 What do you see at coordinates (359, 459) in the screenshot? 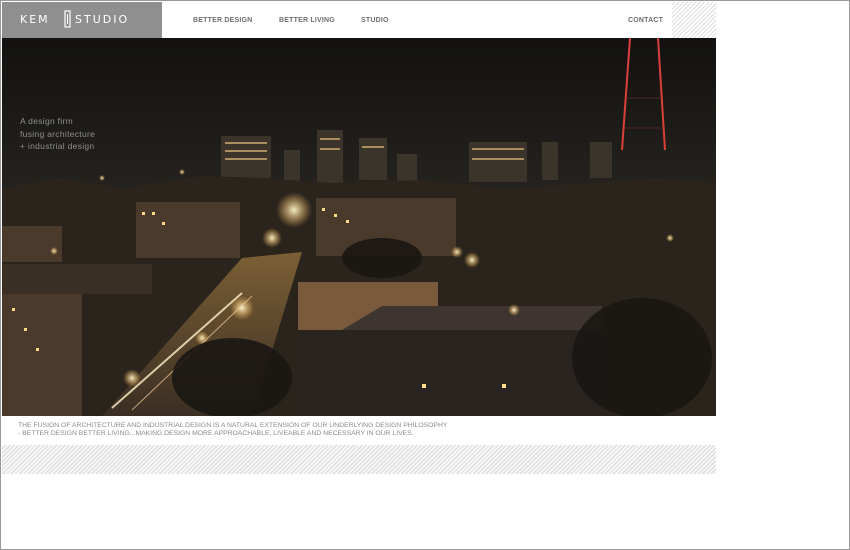
I see `decorative-hatch-band` at bounding box center [359, 459].